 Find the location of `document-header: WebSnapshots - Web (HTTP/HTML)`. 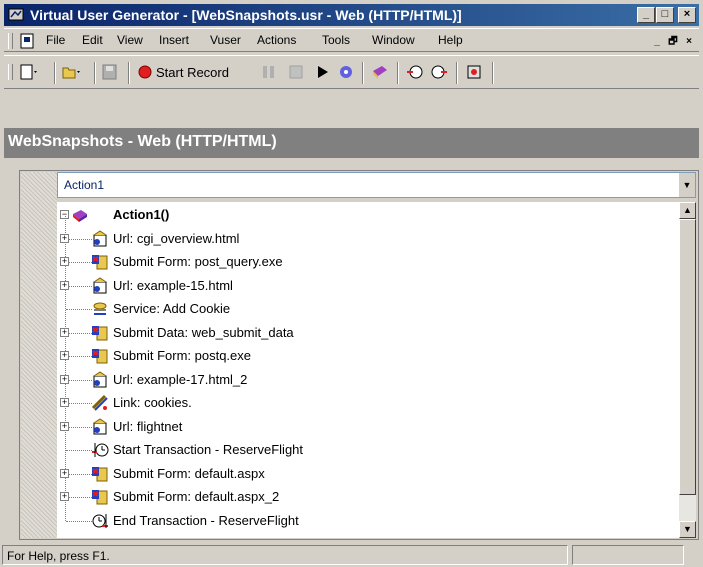

document-header: WebSnapshots - Web (HTTP/HTML) is located at coordinates (351, 143).